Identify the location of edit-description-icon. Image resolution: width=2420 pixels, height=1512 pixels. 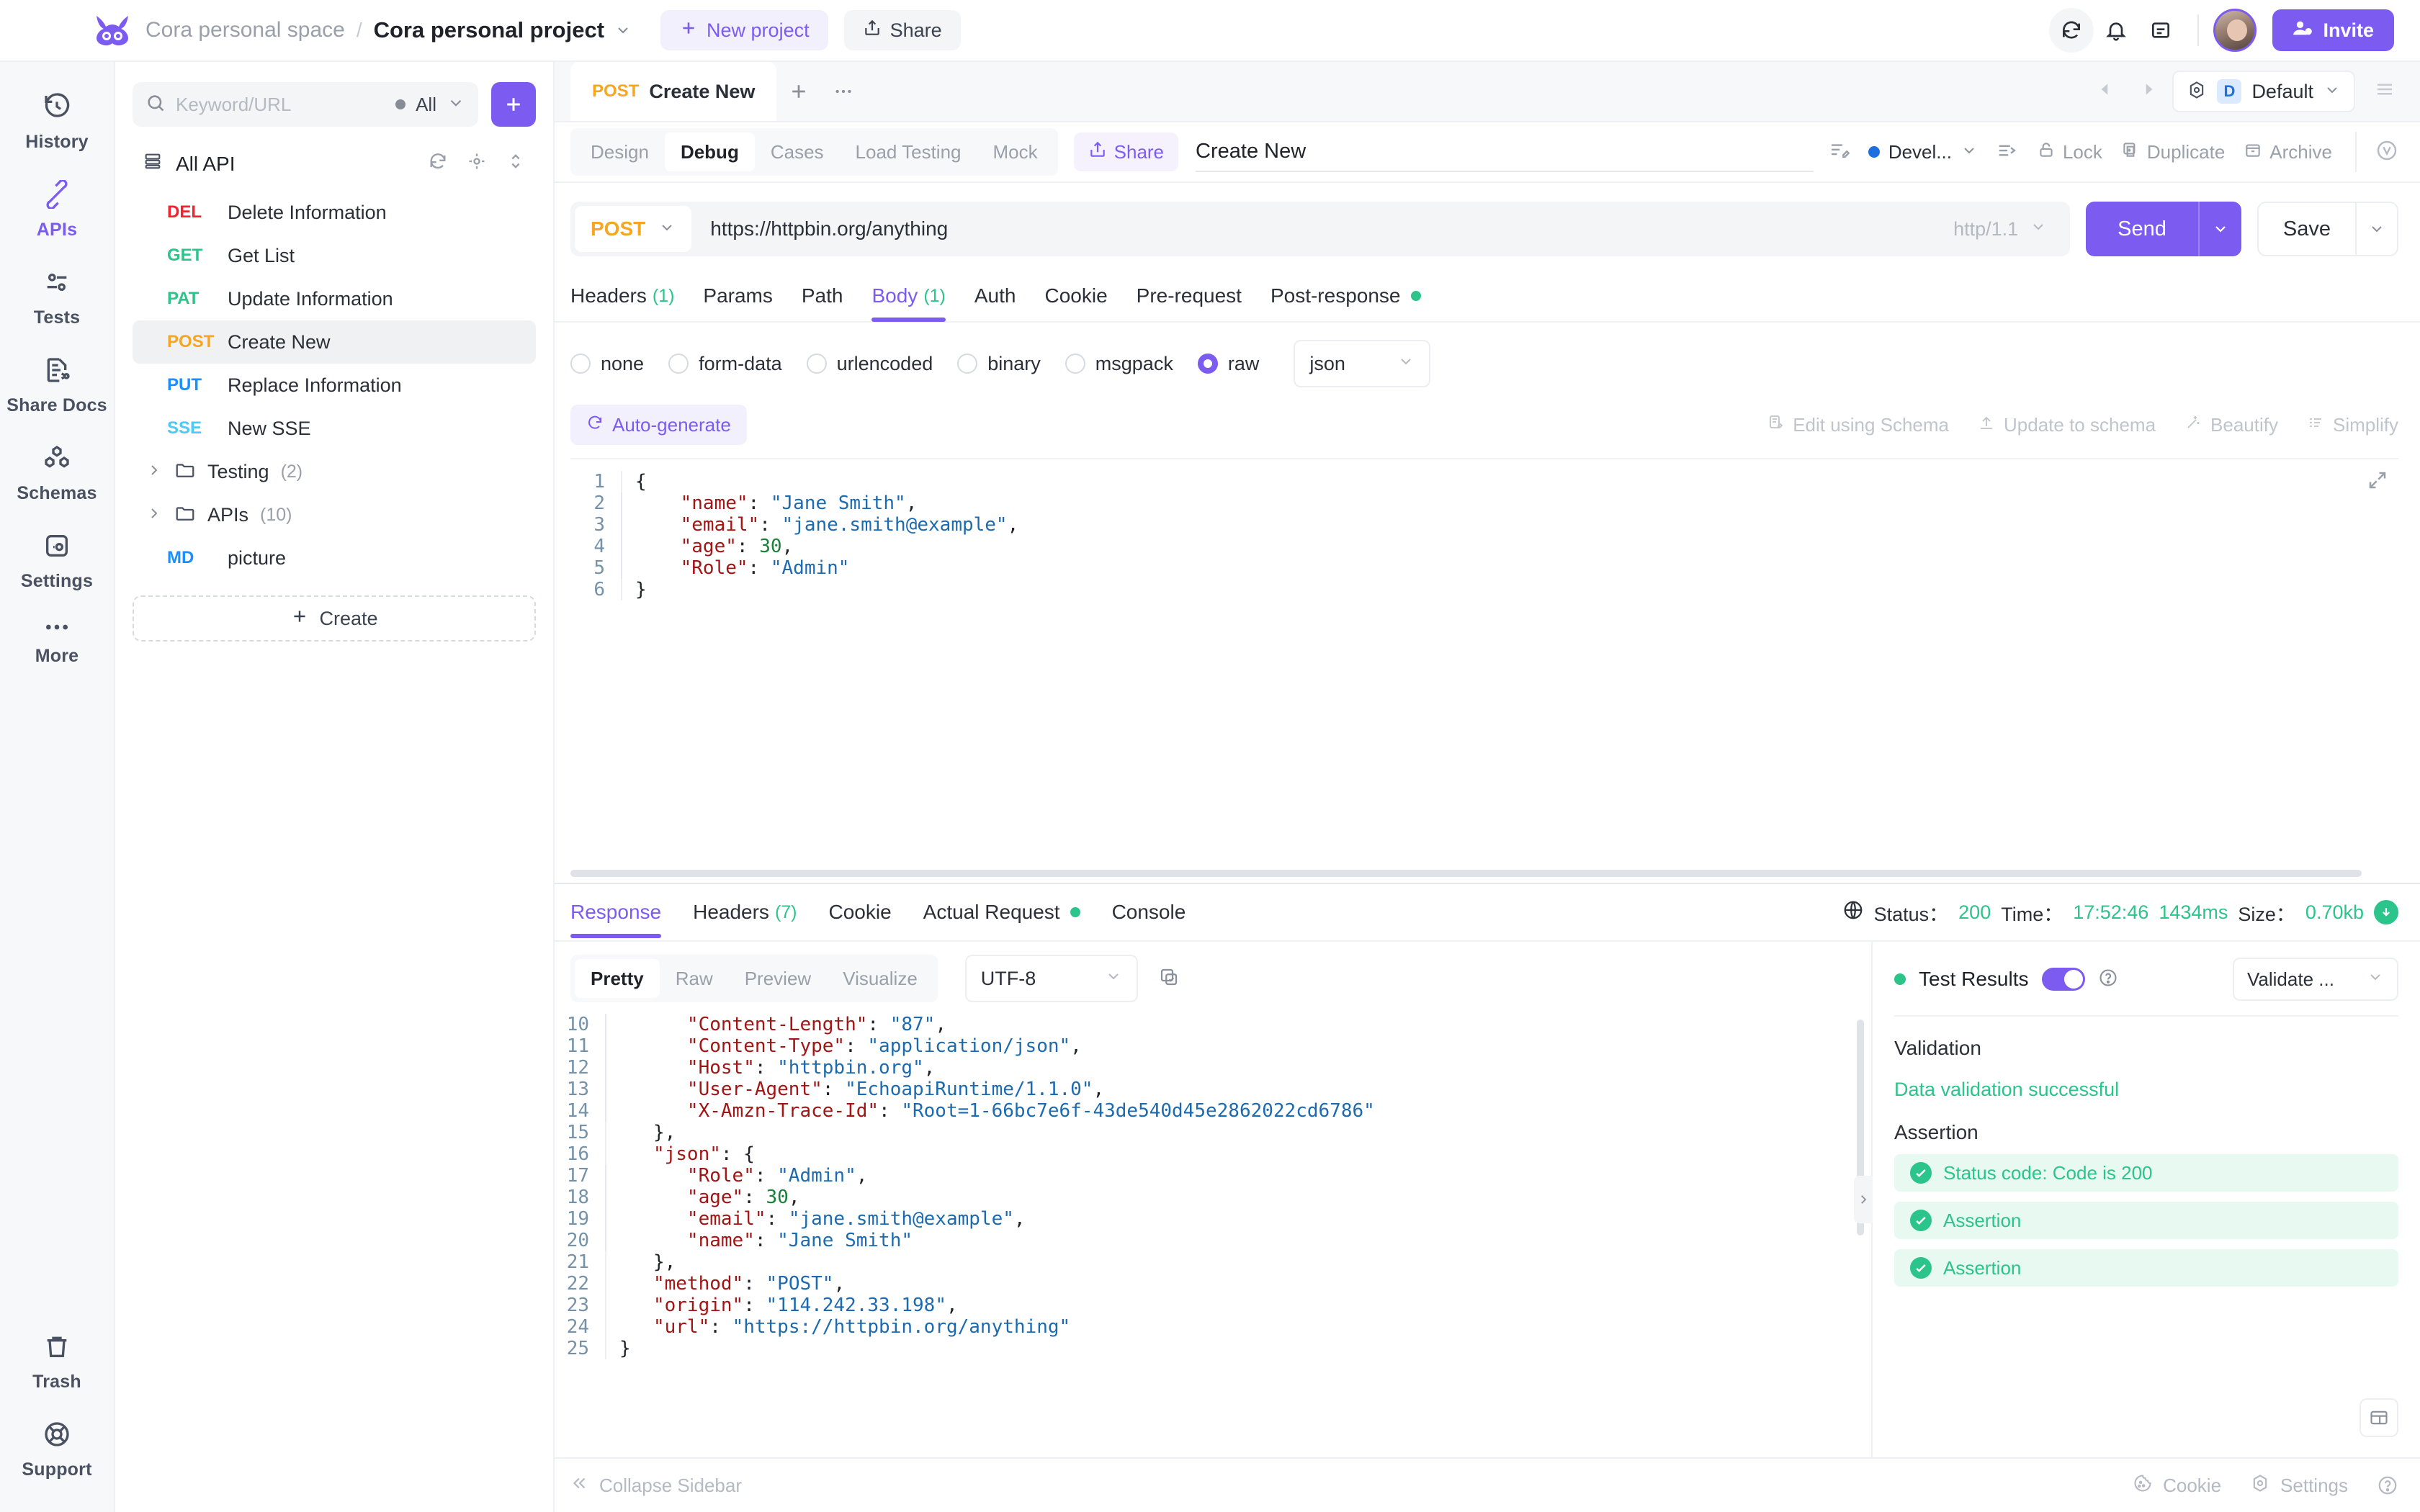
(1839, 152).